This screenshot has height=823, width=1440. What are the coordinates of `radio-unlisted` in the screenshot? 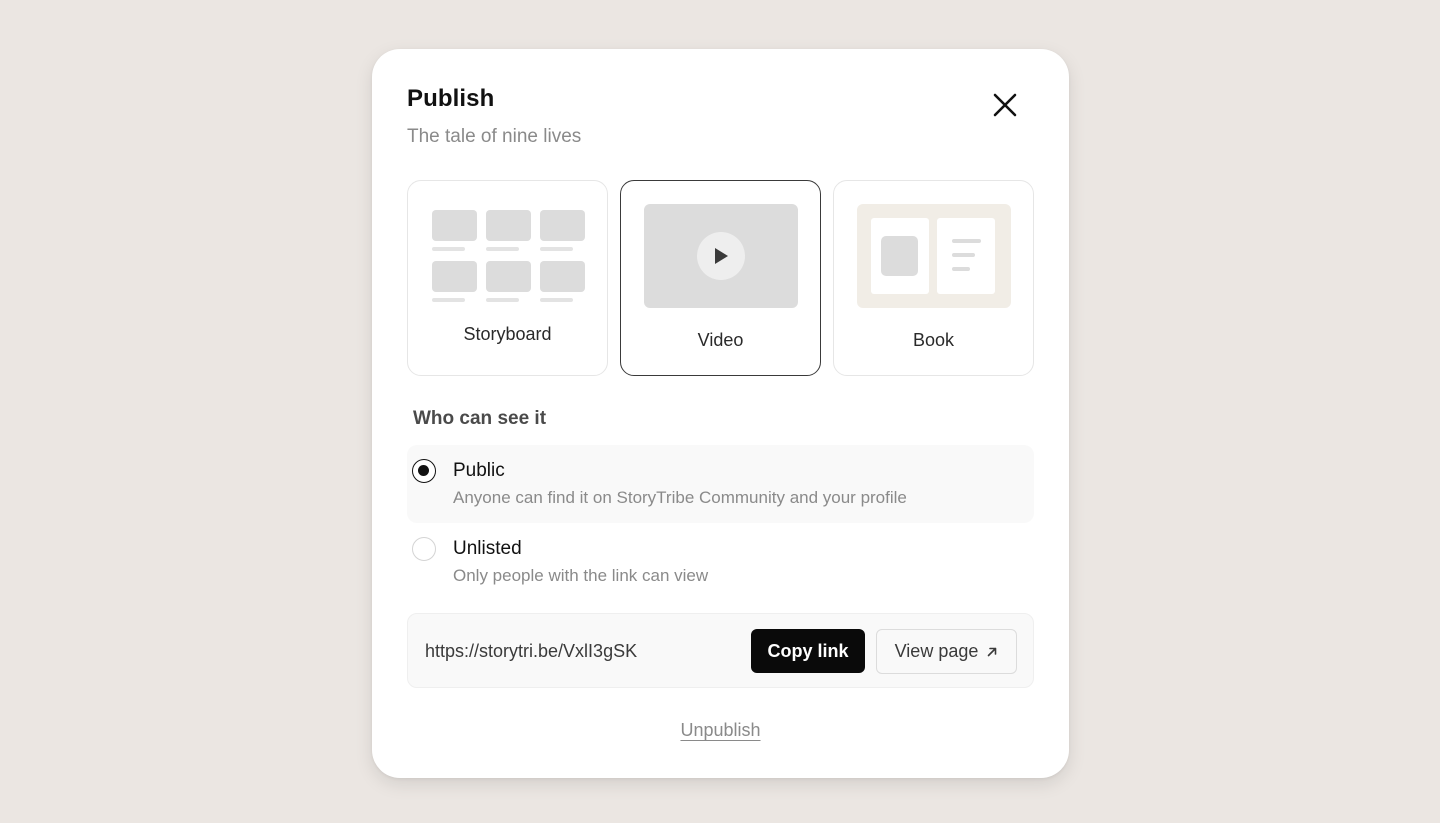 It's located at (424, 549).